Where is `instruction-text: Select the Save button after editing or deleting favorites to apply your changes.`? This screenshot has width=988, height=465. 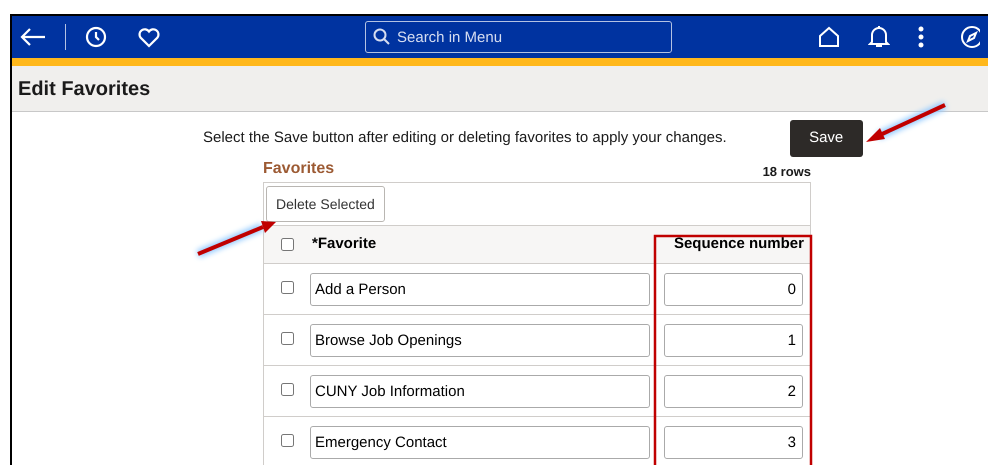
instruction-text: Select the Save button after editing or deleting favorites to apply your changes. is located at coordinates (465, 138).